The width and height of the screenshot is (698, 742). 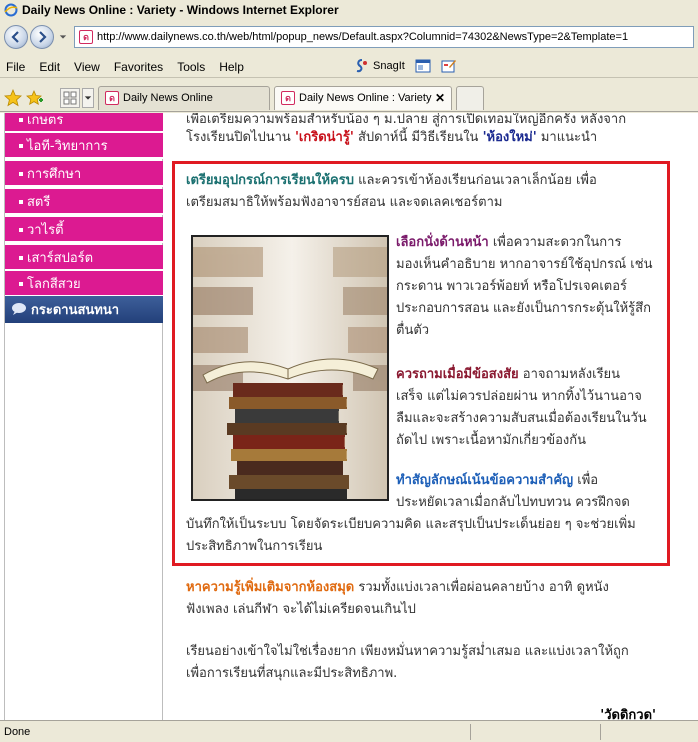 I want to click on add-favorite-icon, so click(x=35, y=98).